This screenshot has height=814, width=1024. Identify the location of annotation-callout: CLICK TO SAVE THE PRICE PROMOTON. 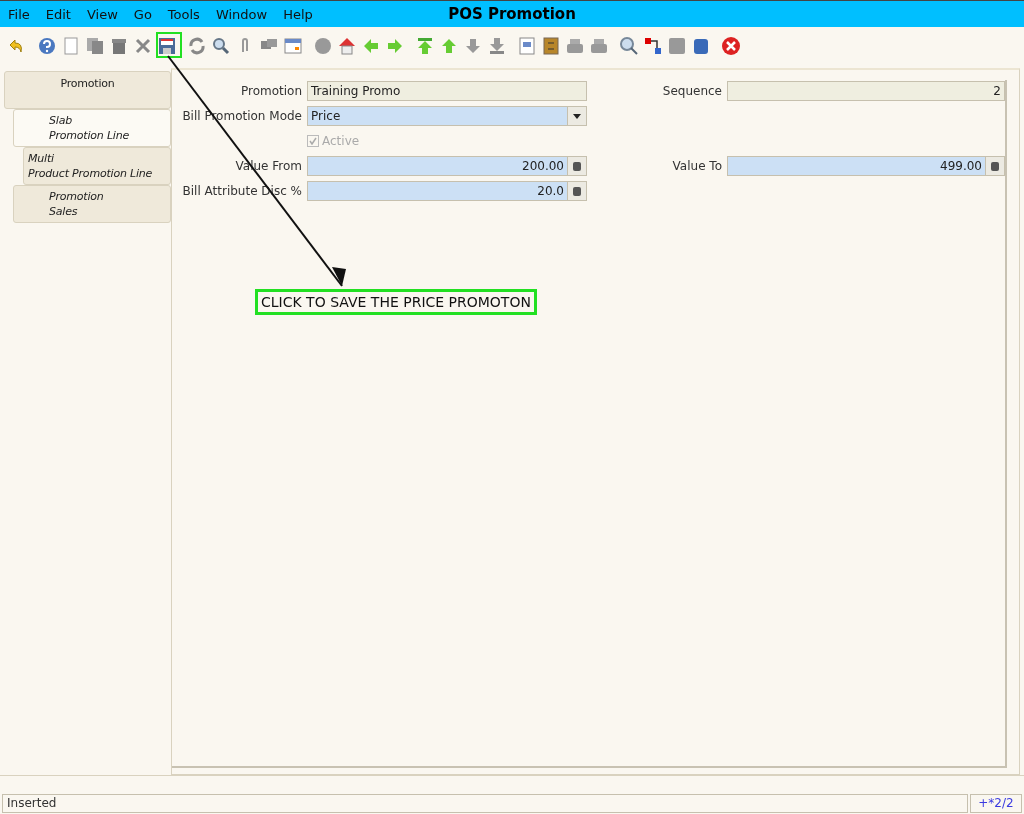
(396, 302).